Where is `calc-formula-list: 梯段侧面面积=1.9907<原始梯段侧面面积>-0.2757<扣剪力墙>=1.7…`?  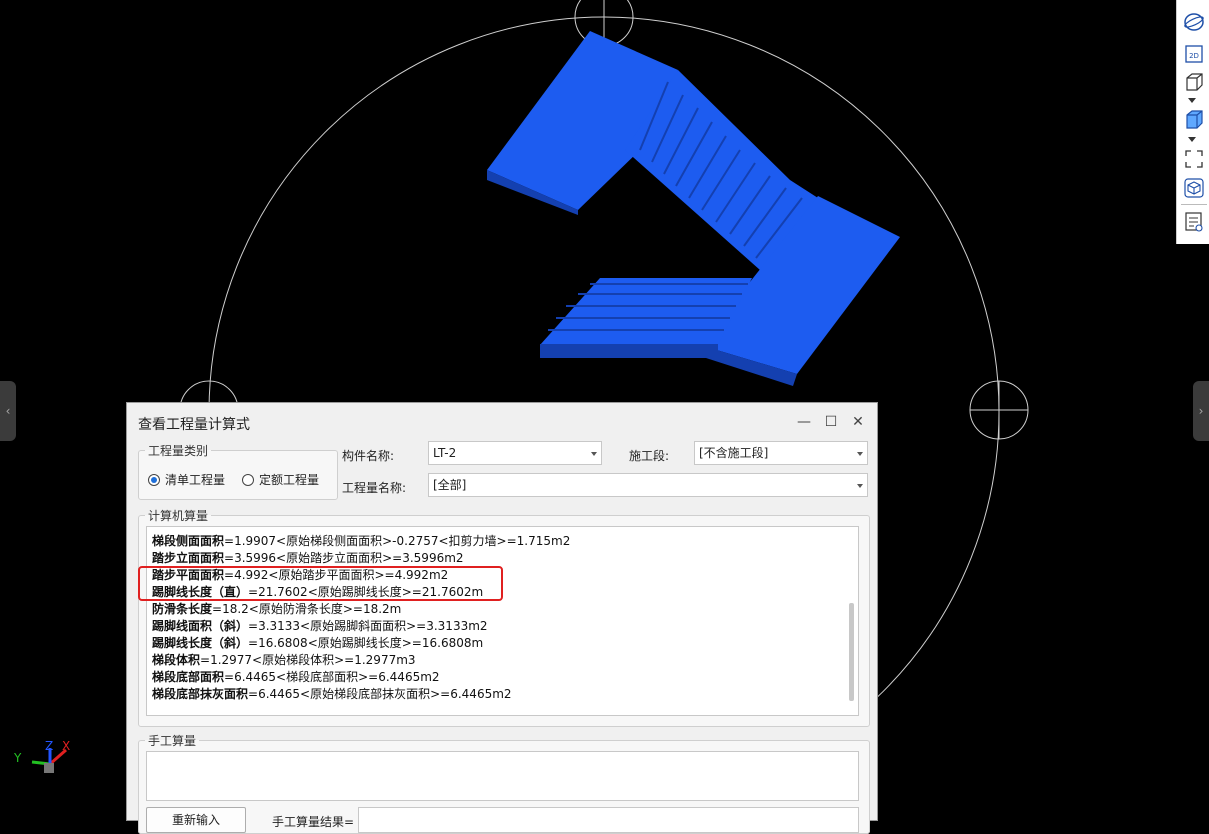 calc-formula-list: 梯段侧面面积=1.9907<原始梯段侧面面积>-0.2757<扣剪力墙>=1.7… is located at coordinates (502, 621).